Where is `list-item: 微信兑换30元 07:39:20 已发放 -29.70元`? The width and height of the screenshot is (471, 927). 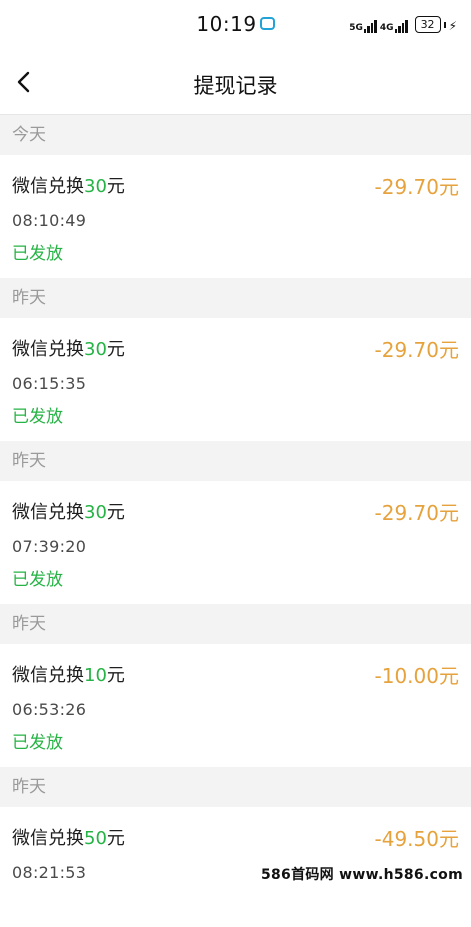 list-item: 微信兑换30元 07:39:20 已发放 -29.70元 is located at coordinates (235, 542).